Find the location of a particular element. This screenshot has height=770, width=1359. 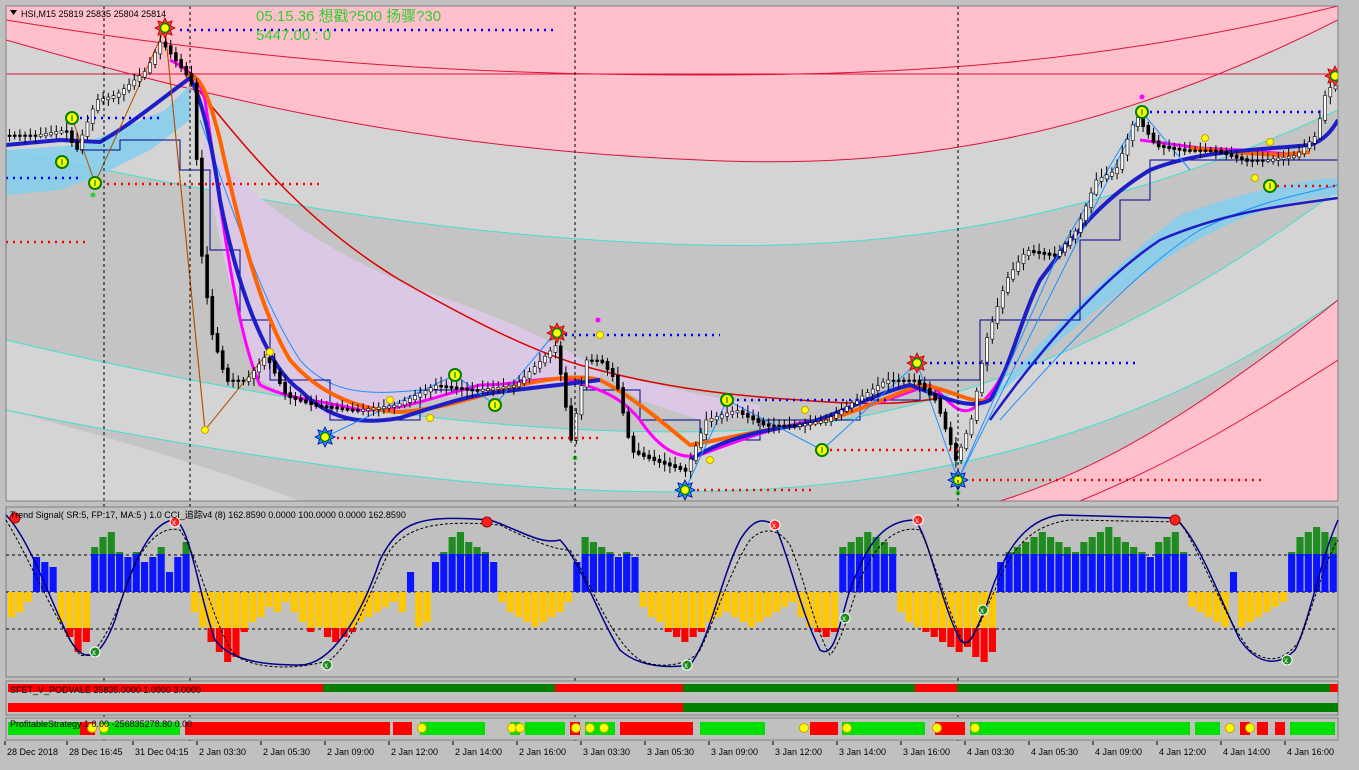

time-axis-label: 3 Jan 09:00 is located at coordinates (734, 752).